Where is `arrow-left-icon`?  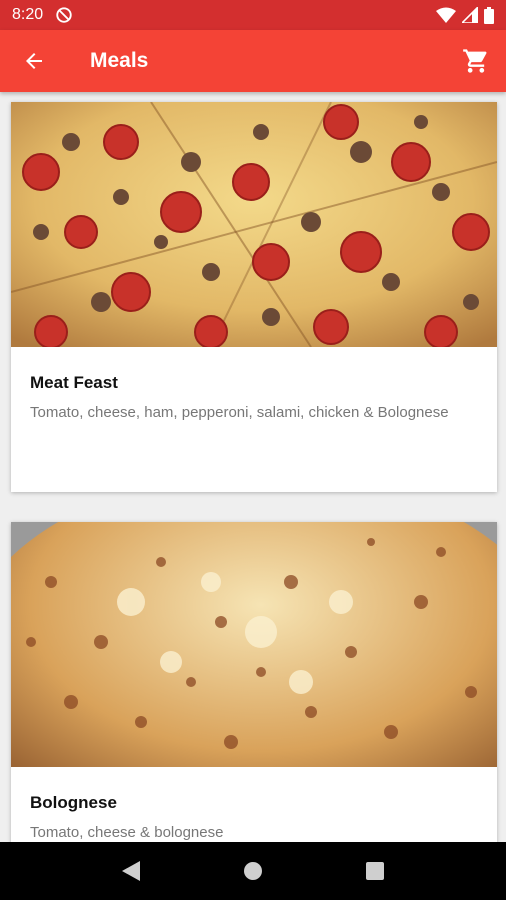 arrow-left-icon is located at coordinates (34, 61).